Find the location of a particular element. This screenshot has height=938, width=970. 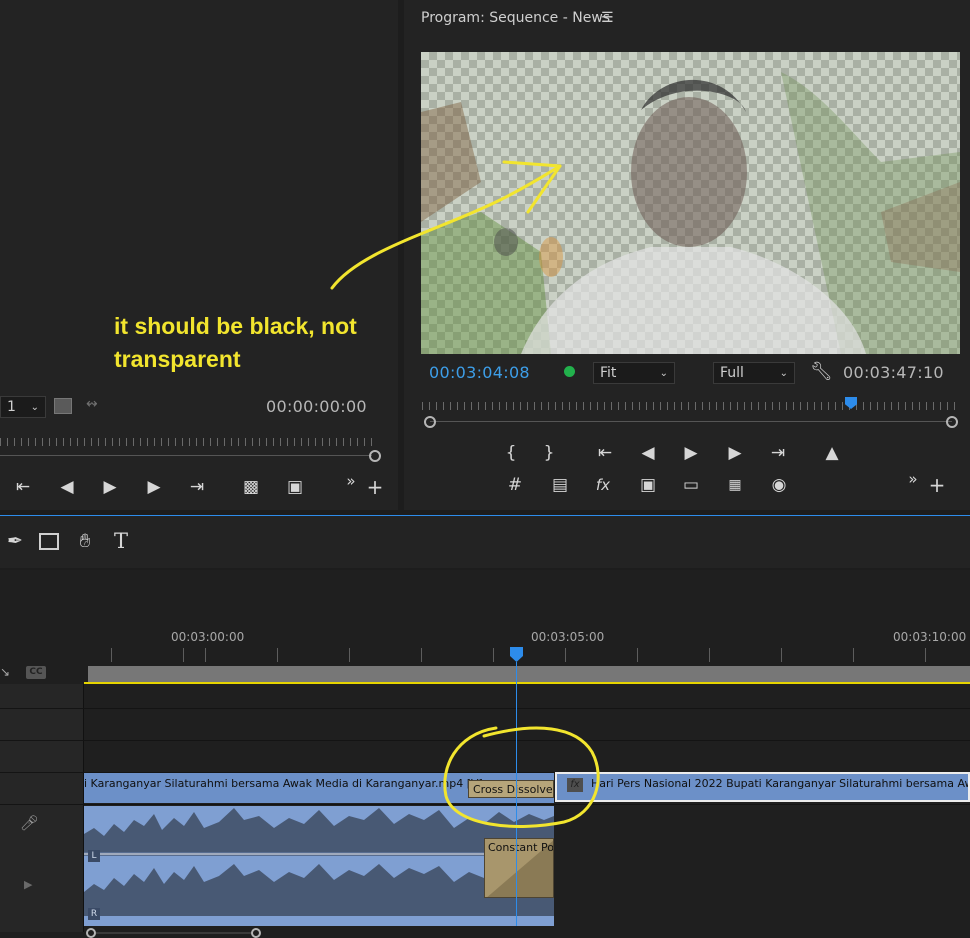

safe-margins-icon: ▣ is located at coordinates (648, 485).